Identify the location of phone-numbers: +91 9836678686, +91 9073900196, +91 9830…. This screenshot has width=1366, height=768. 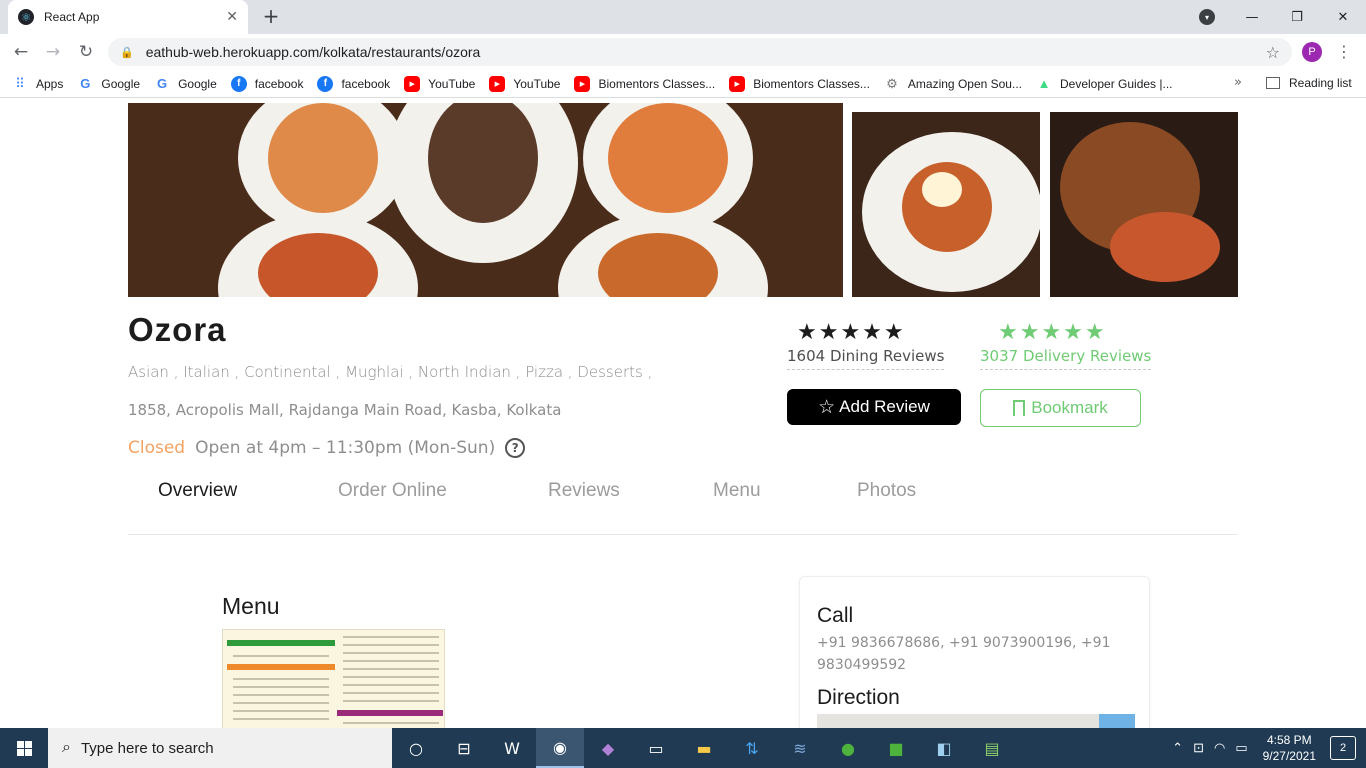
(967, 654).